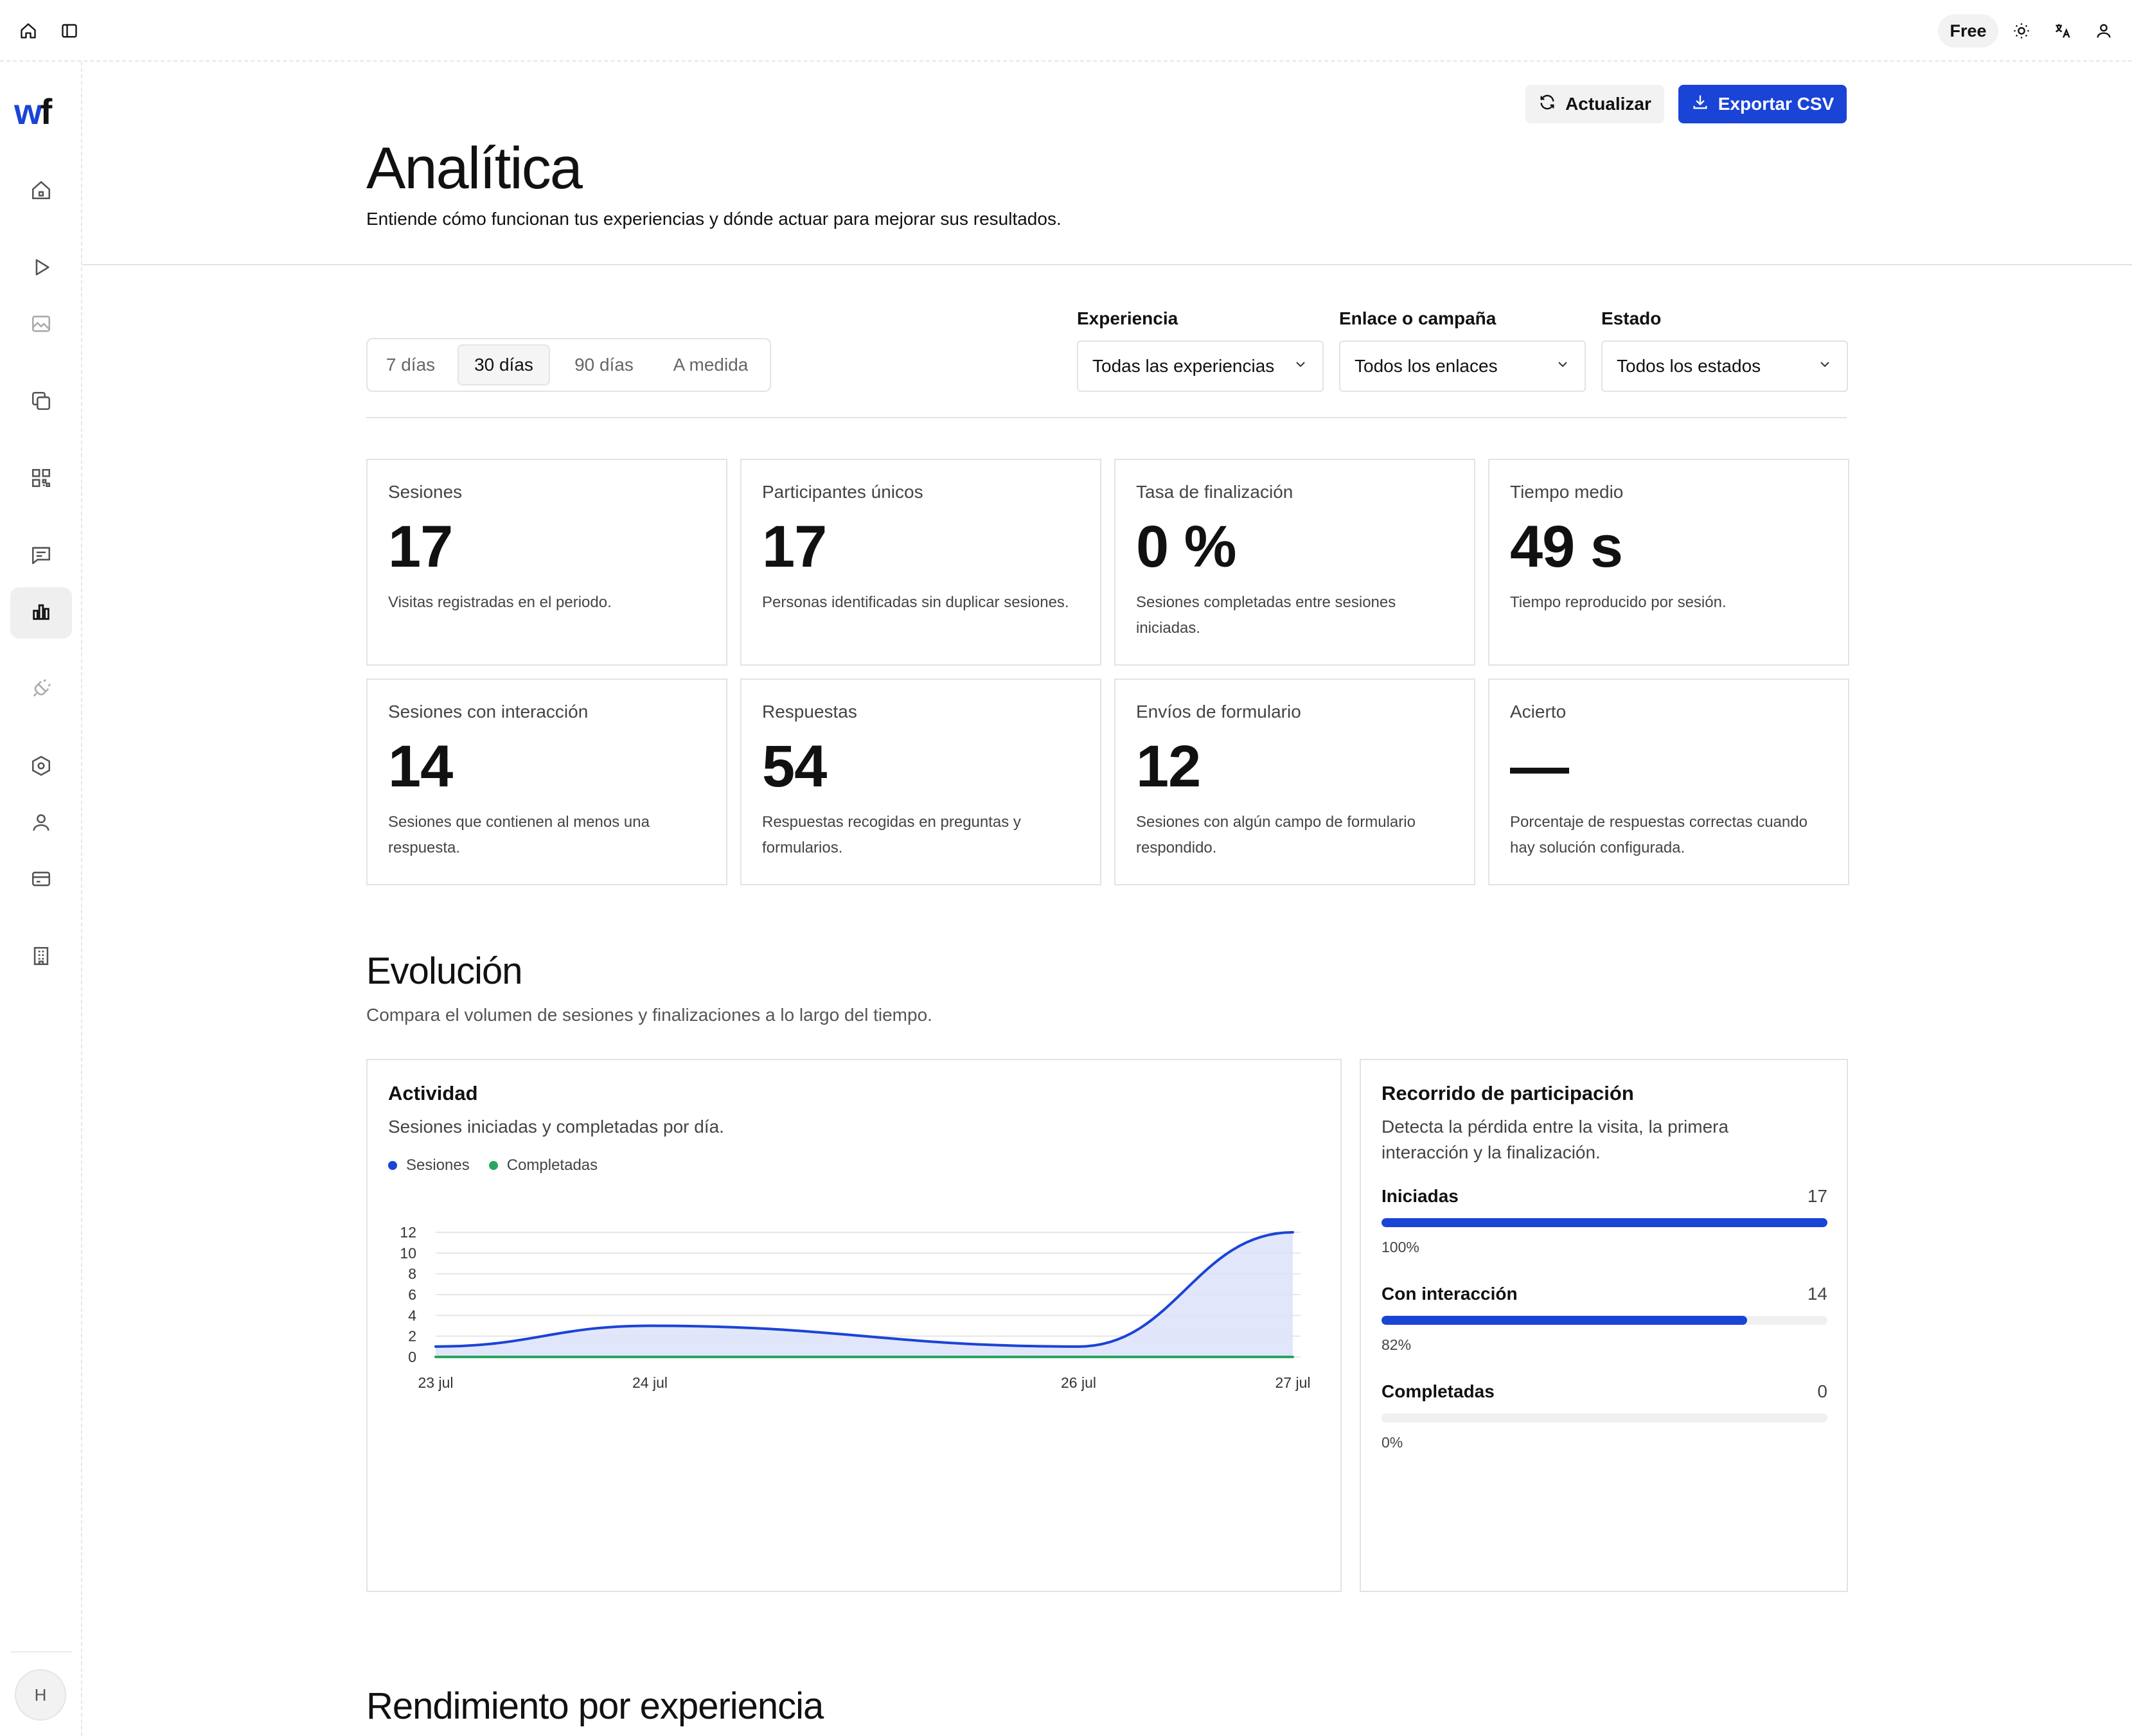 Image resolution: width=2132 pixels, height=1736 pixels. Describe the element at coordinates (412, 1274) in the screenshot. I see `y-tick-label: 8` at that location.